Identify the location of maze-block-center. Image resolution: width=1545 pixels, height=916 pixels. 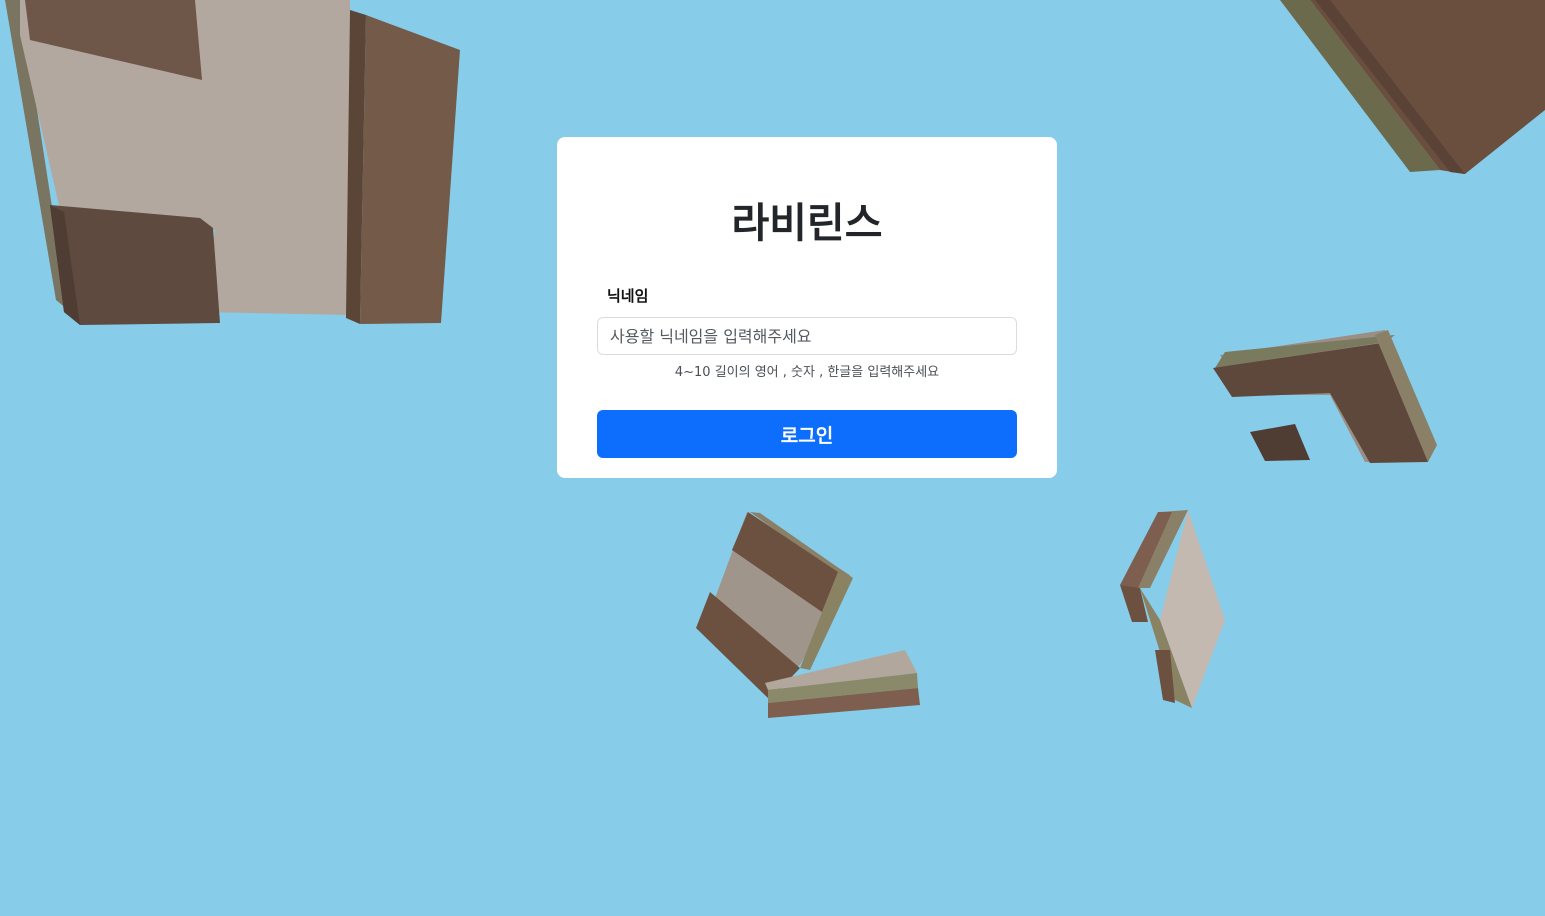
(808, 615).